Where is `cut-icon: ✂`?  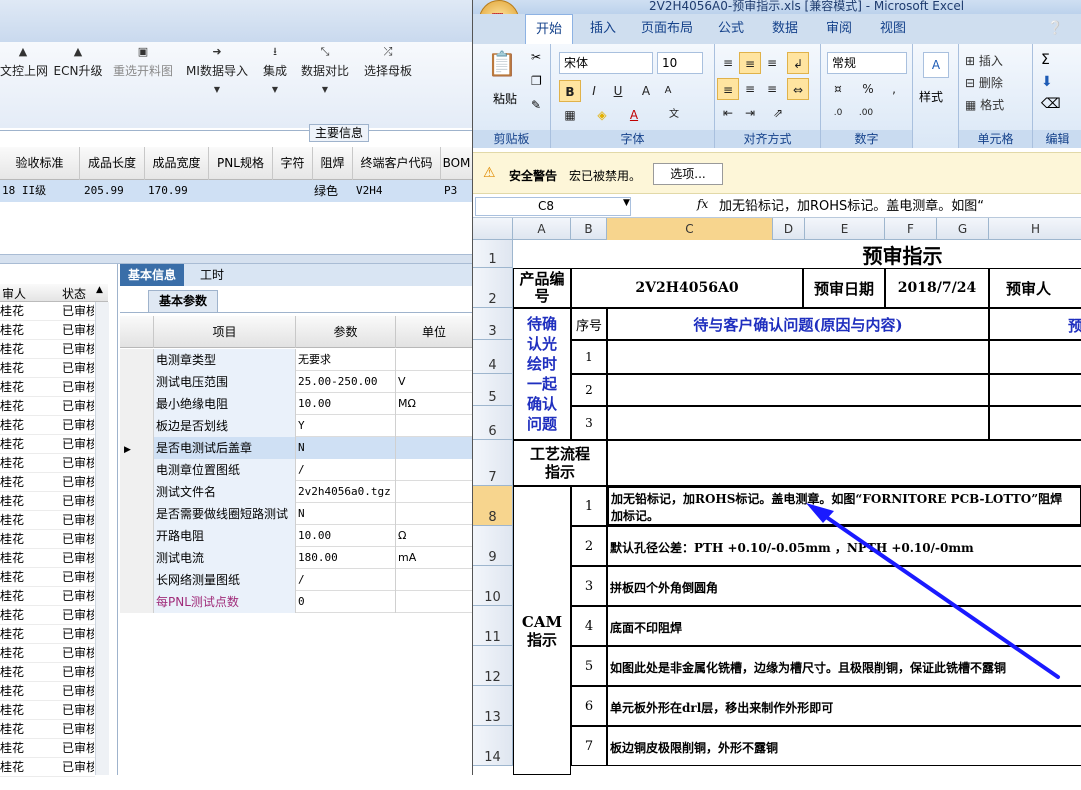 cut-icon: ✂ is located at coordinates (536, 57).